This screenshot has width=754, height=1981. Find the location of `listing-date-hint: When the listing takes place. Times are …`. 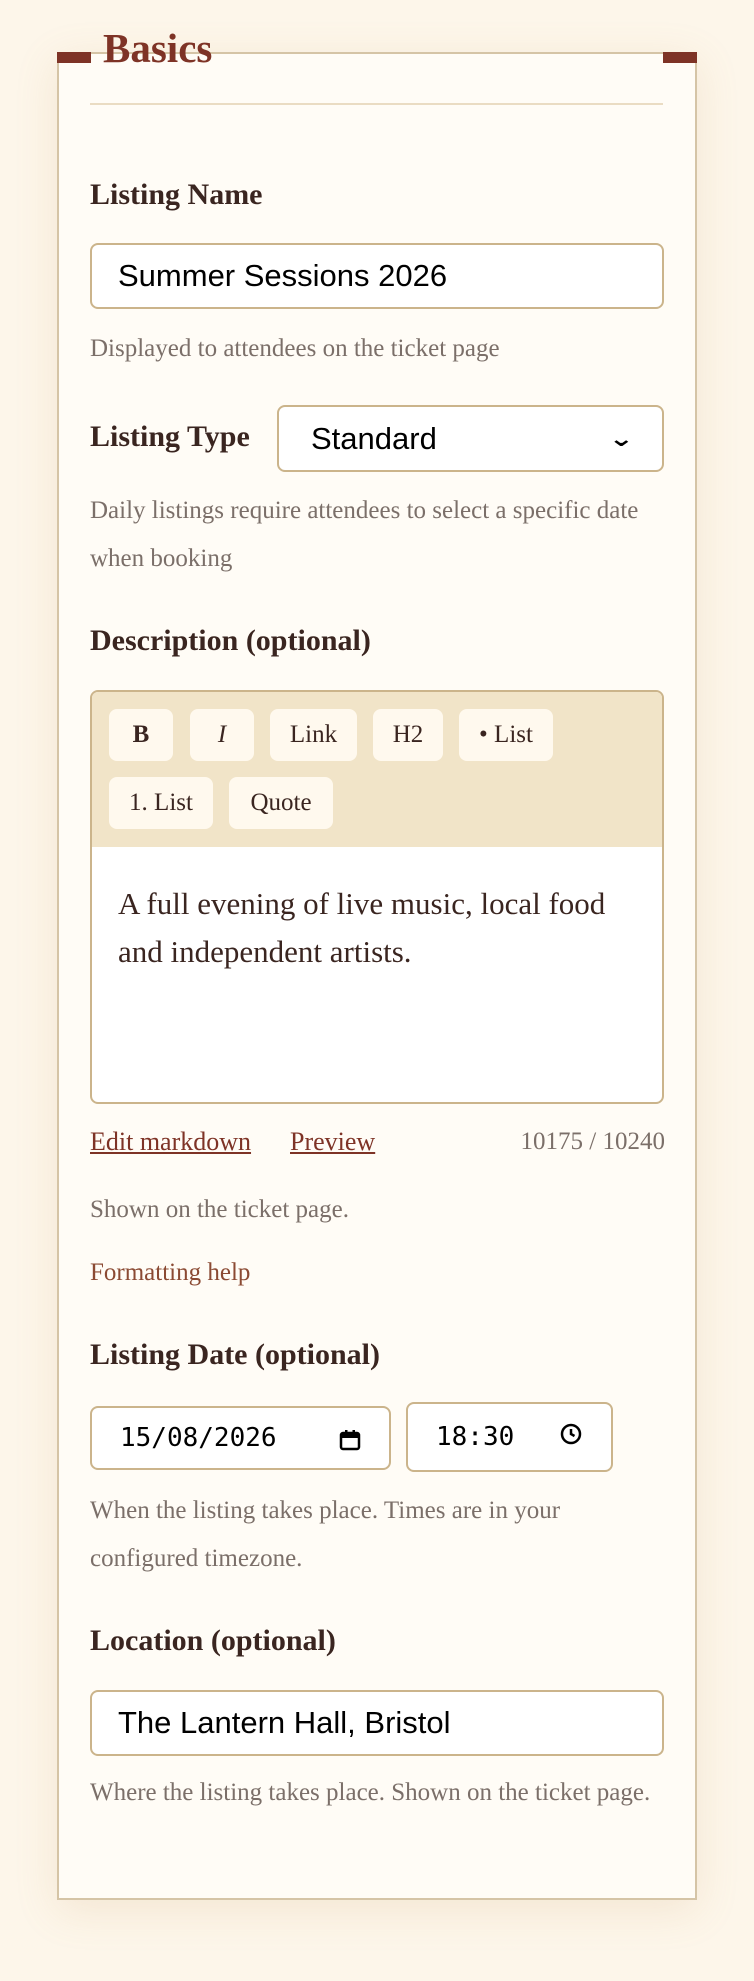

listing-date-hint: When the listing takes place. Times are … is located at coordinates (325, 1534).